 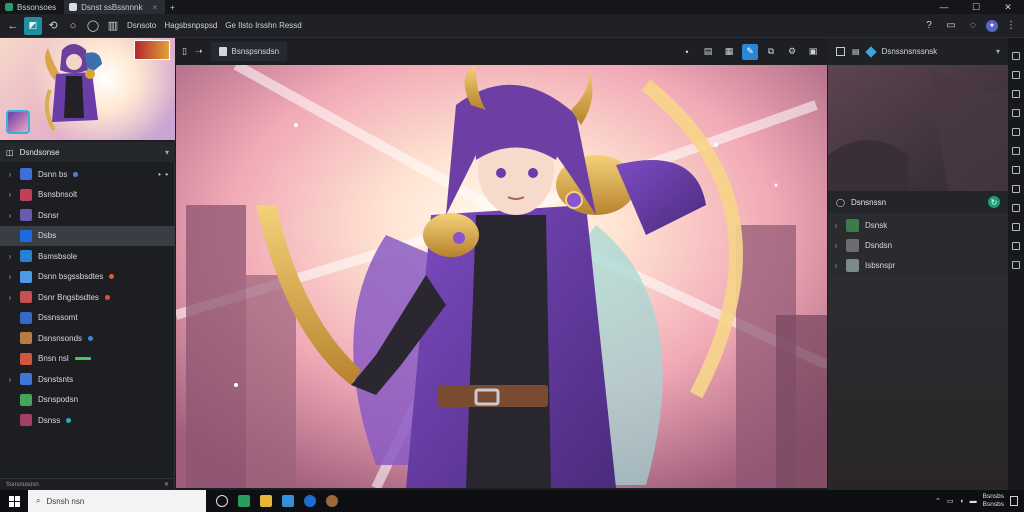 I want to click on layer-item: Dsnsnsonds, so click(x=87, y=338).